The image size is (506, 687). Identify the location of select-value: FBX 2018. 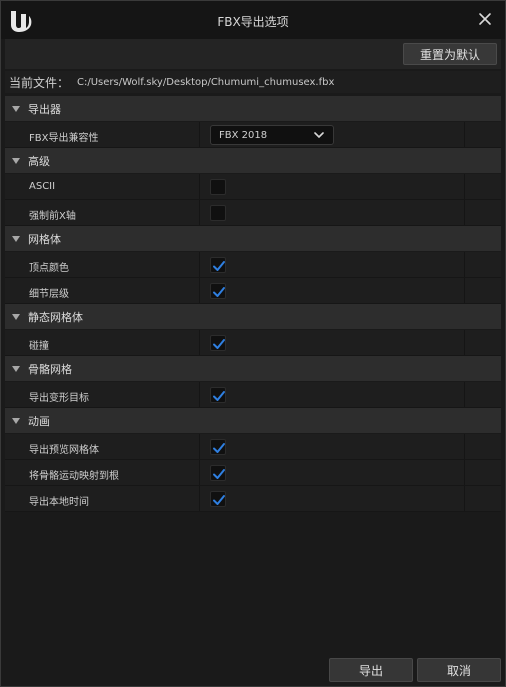
(243, 135).